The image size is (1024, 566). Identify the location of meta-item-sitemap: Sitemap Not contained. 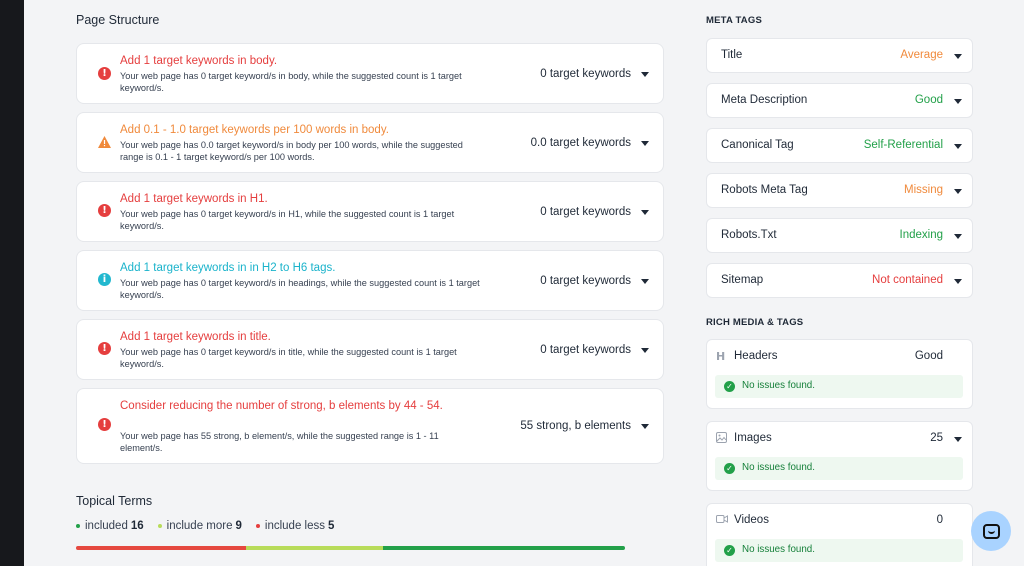
(839, 280).